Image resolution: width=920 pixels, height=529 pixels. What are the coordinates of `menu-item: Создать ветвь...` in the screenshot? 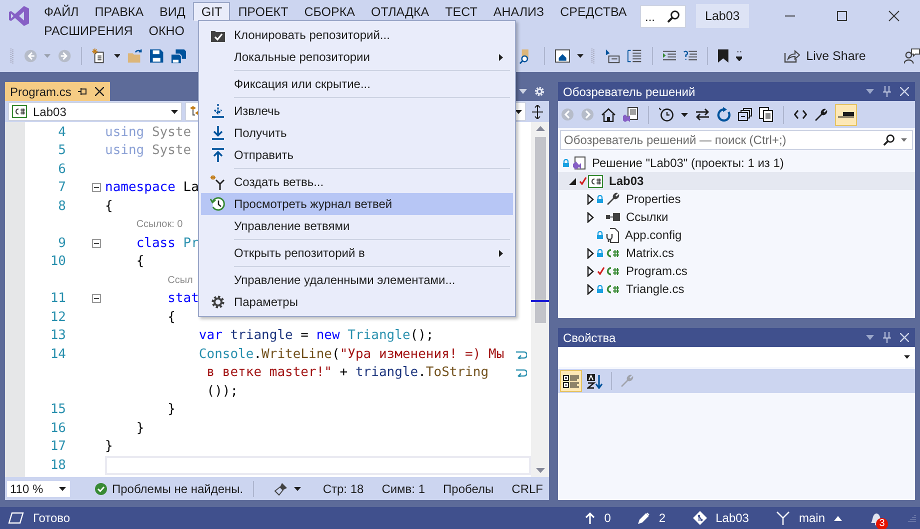 It's located at (357, 182).